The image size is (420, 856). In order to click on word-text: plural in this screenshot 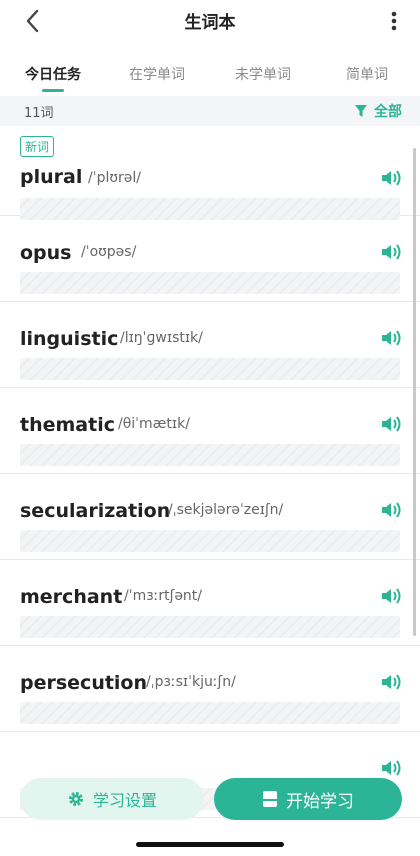, I will do `click(51, 177)`.